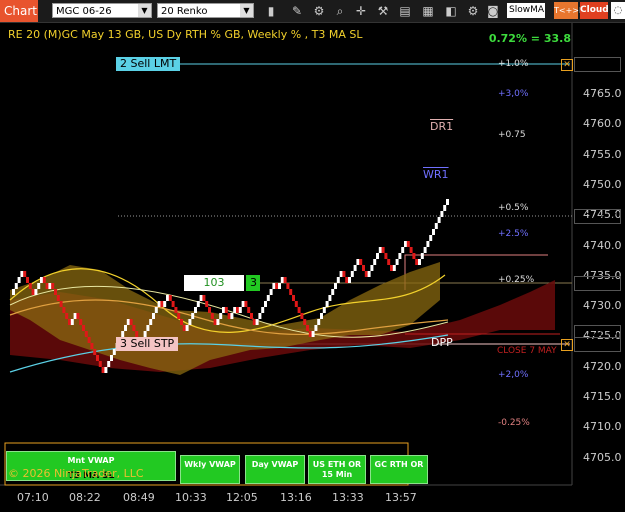  Describe the element at coordinates (529, 38) in the screenshot. I see `performance-readout: 0.72% = 33.8` at that location.